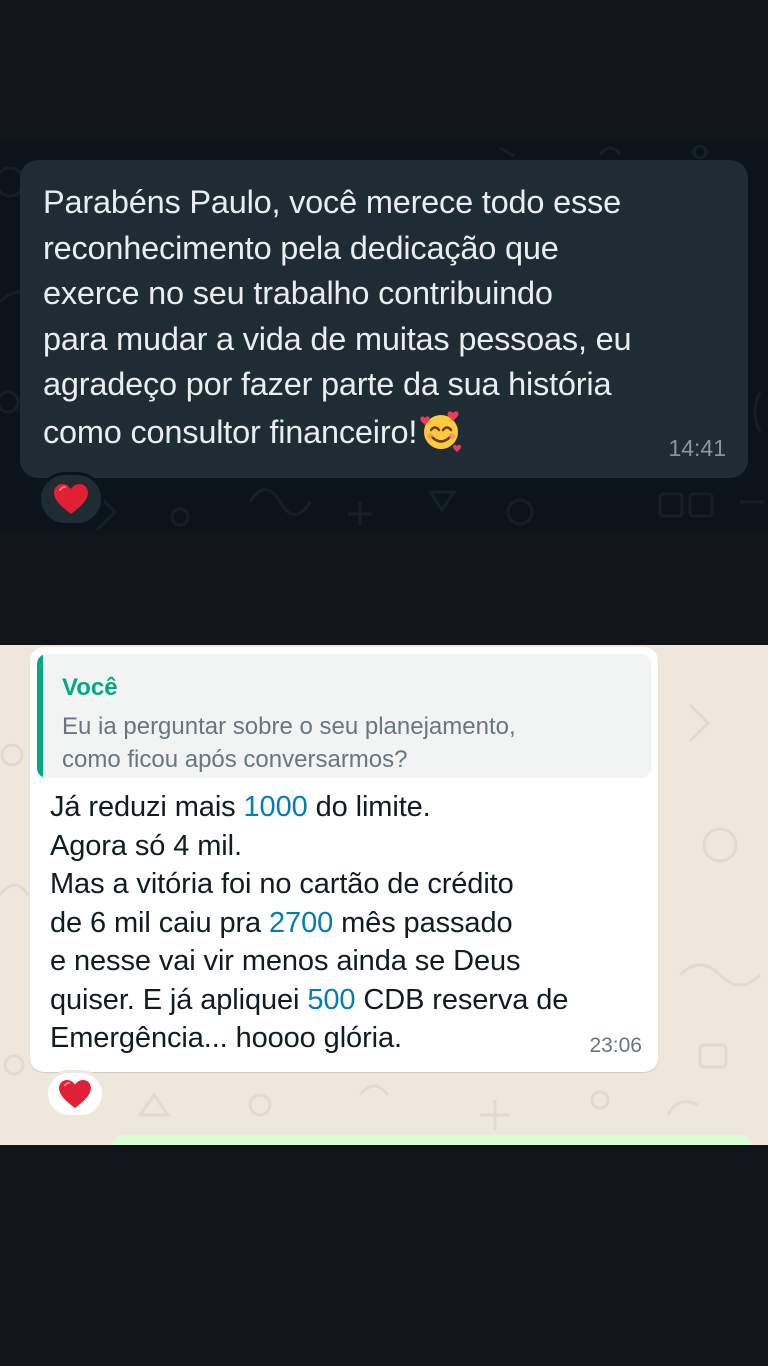 Image resolution: width=768 pixels, height=1366 pixels. I want to click on phone-number-link: 500, so click(331, 1000).